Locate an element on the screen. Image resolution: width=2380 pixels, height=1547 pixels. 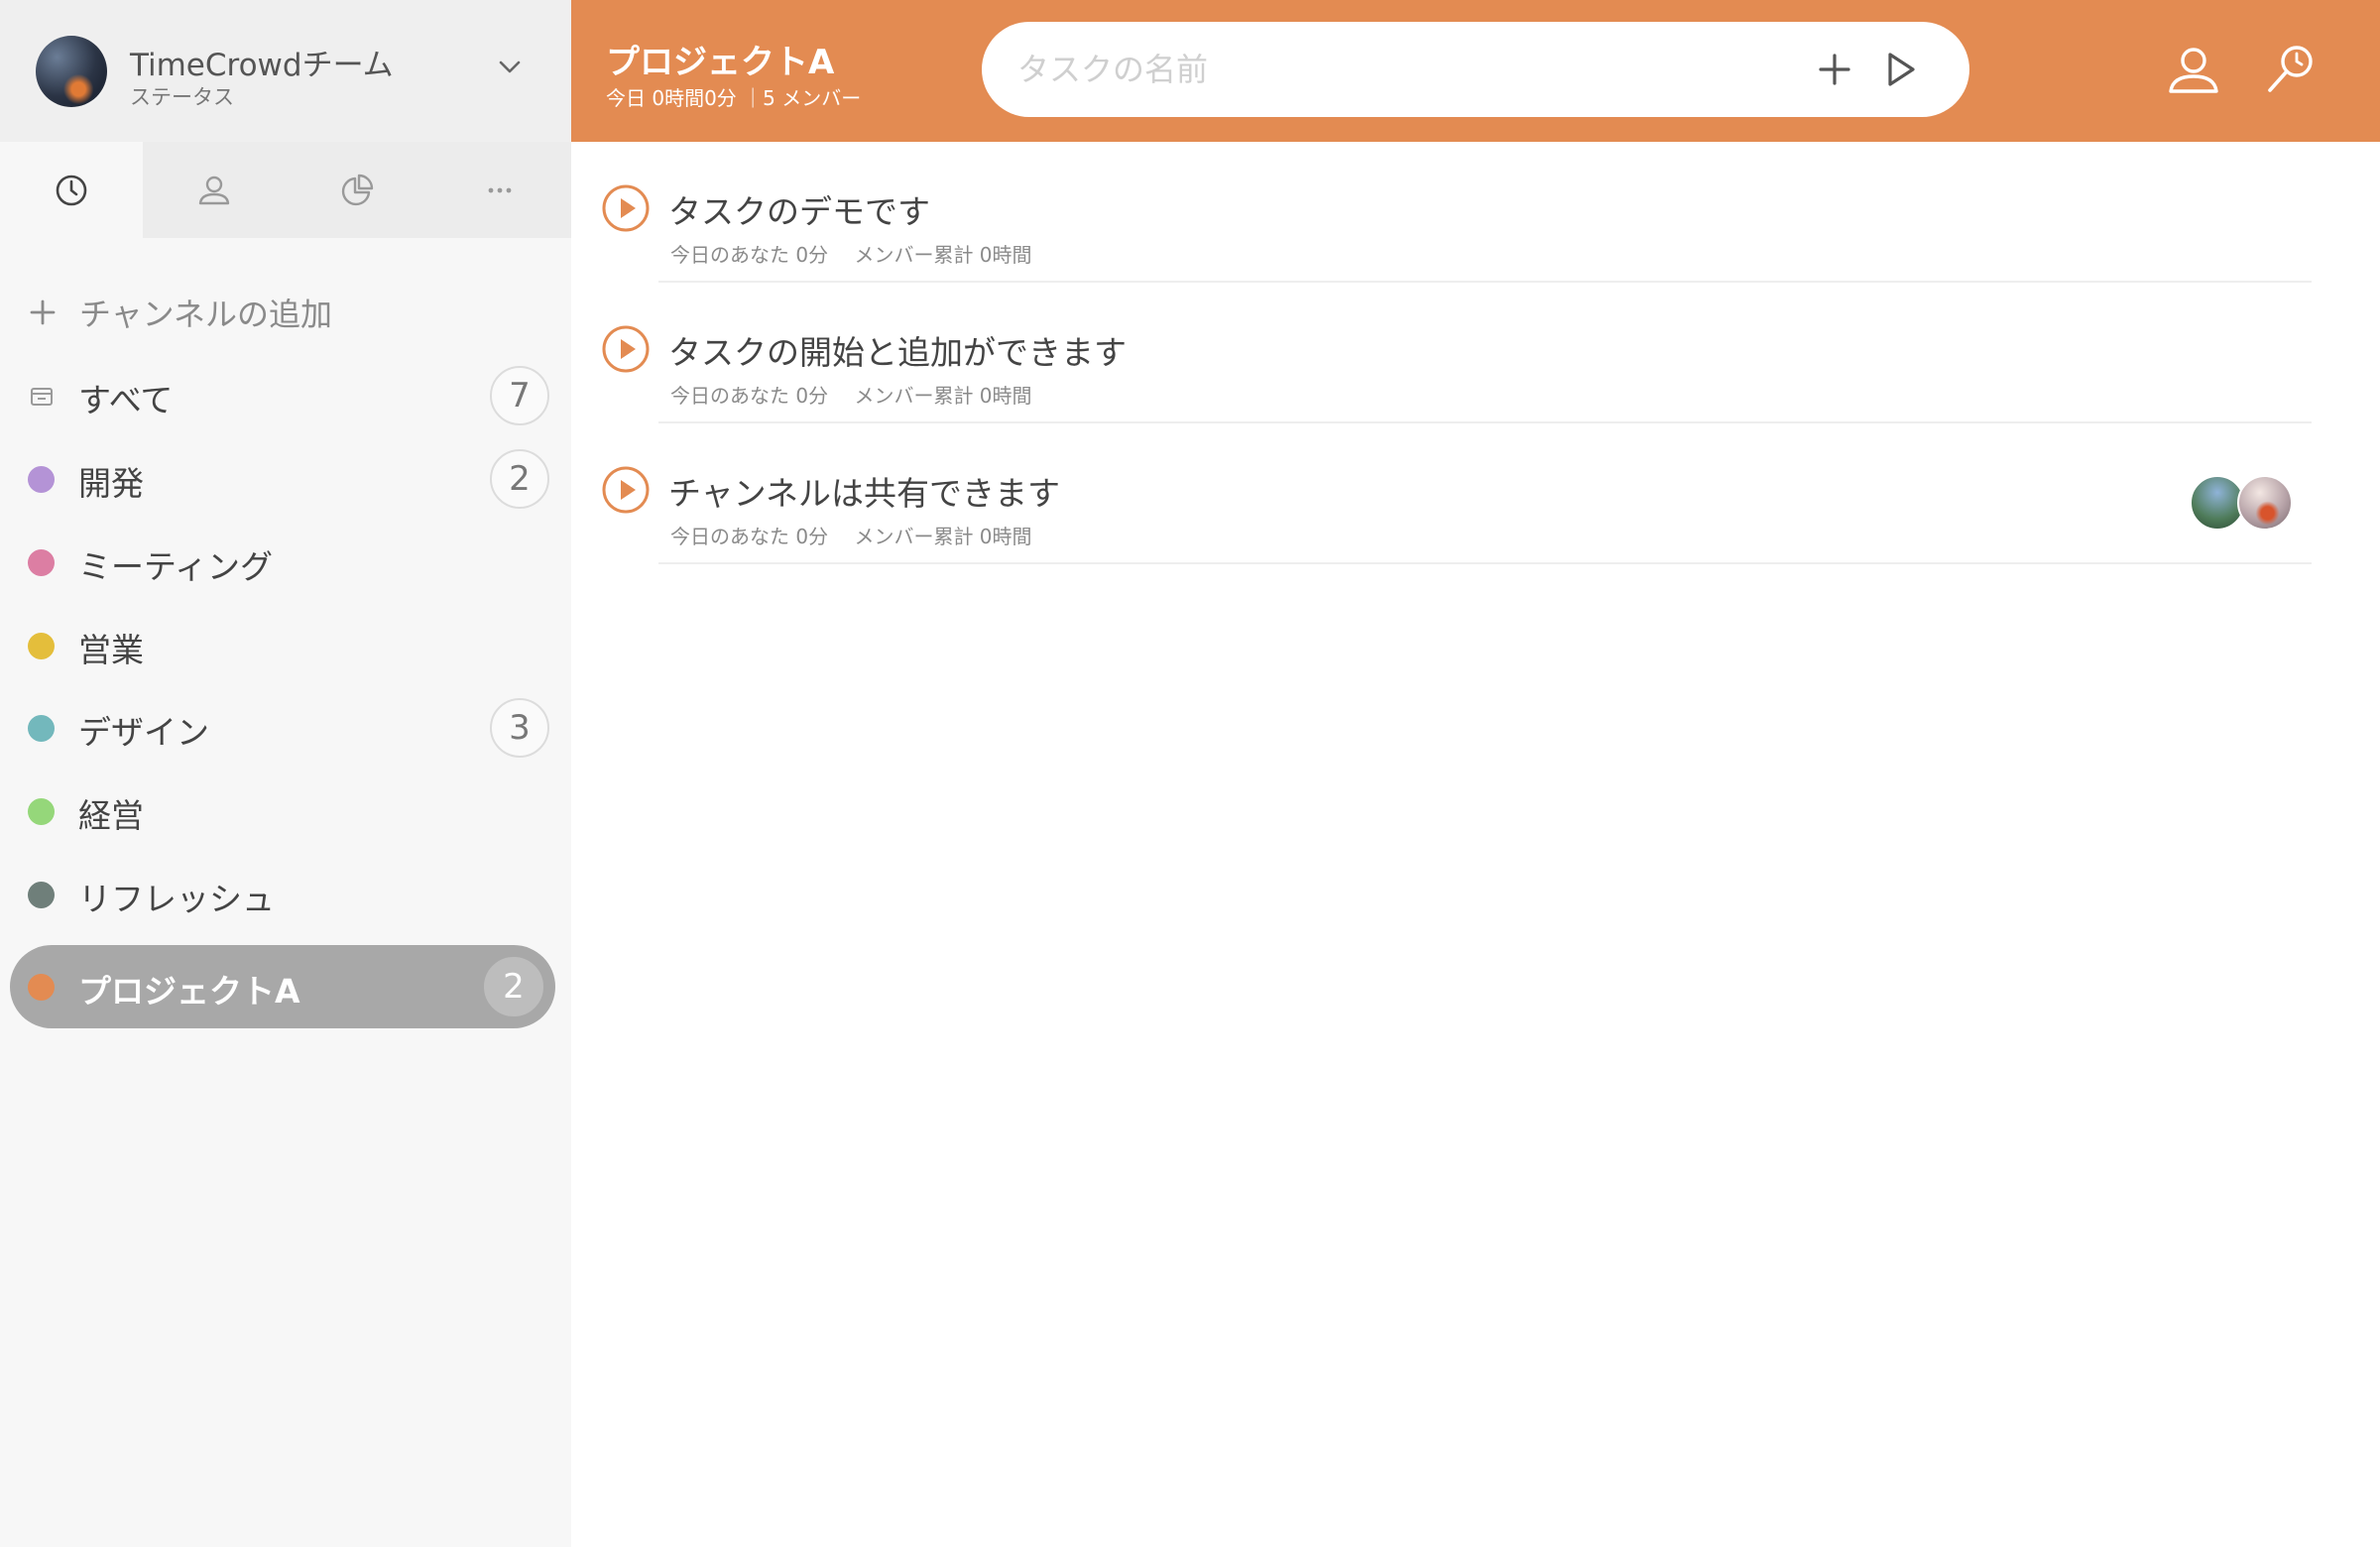
team-avatar is located at coordinates (71, 71).